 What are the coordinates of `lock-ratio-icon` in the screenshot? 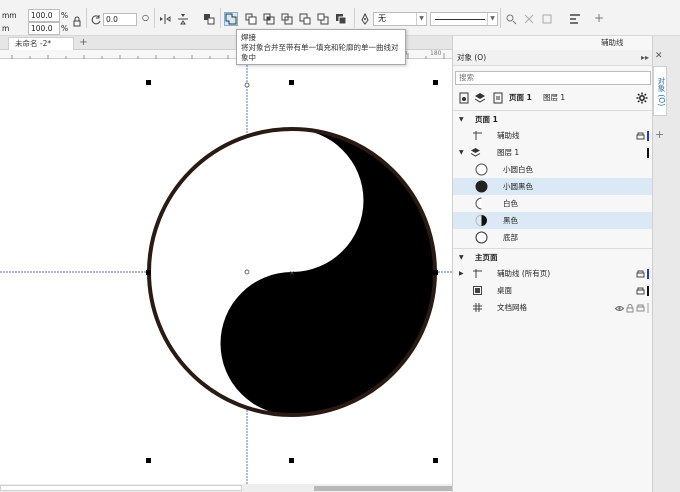 It's located at (77, 22).